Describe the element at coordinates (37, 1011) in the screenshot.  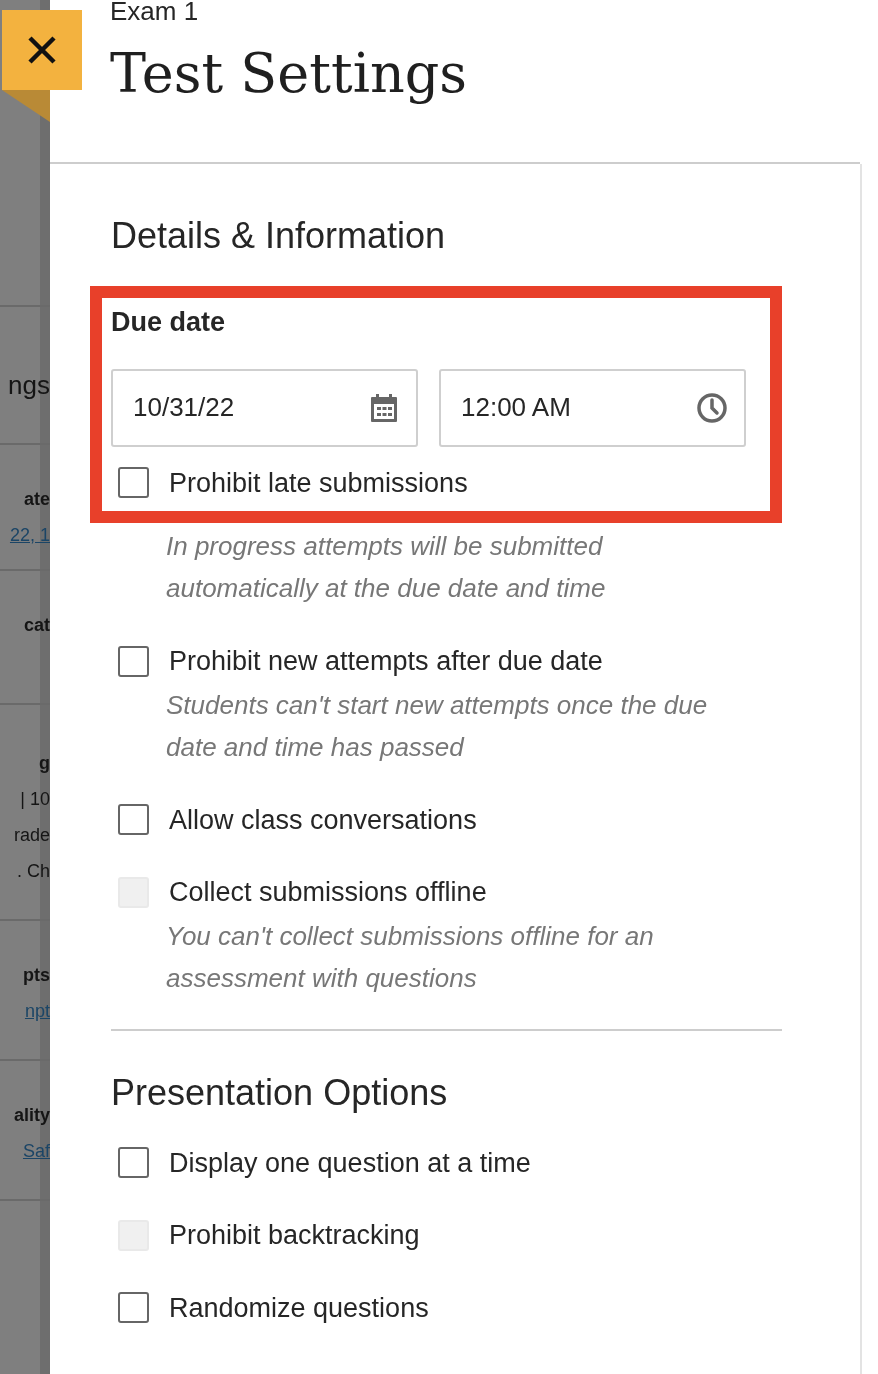
I see `link: npt` at that location.